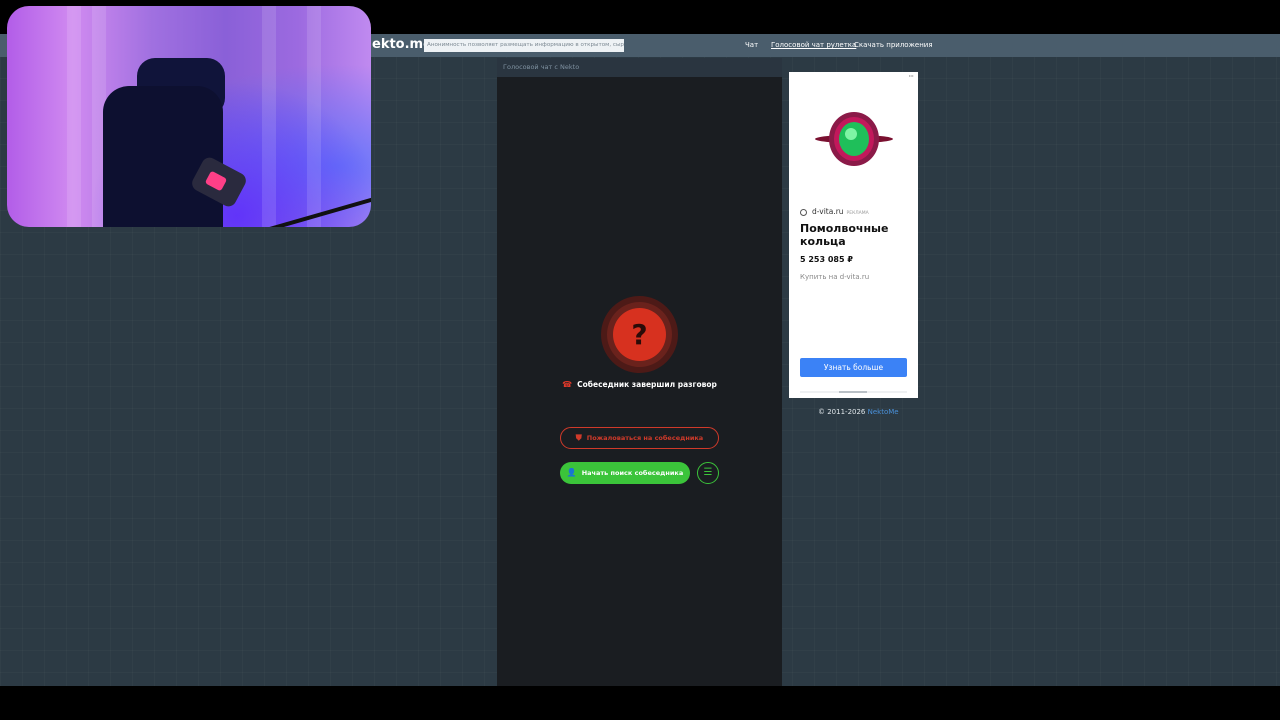 The image size is (1280, 720). I want to click on ad-cta-text: Купить на d-vita.ru, so click(834, 277).